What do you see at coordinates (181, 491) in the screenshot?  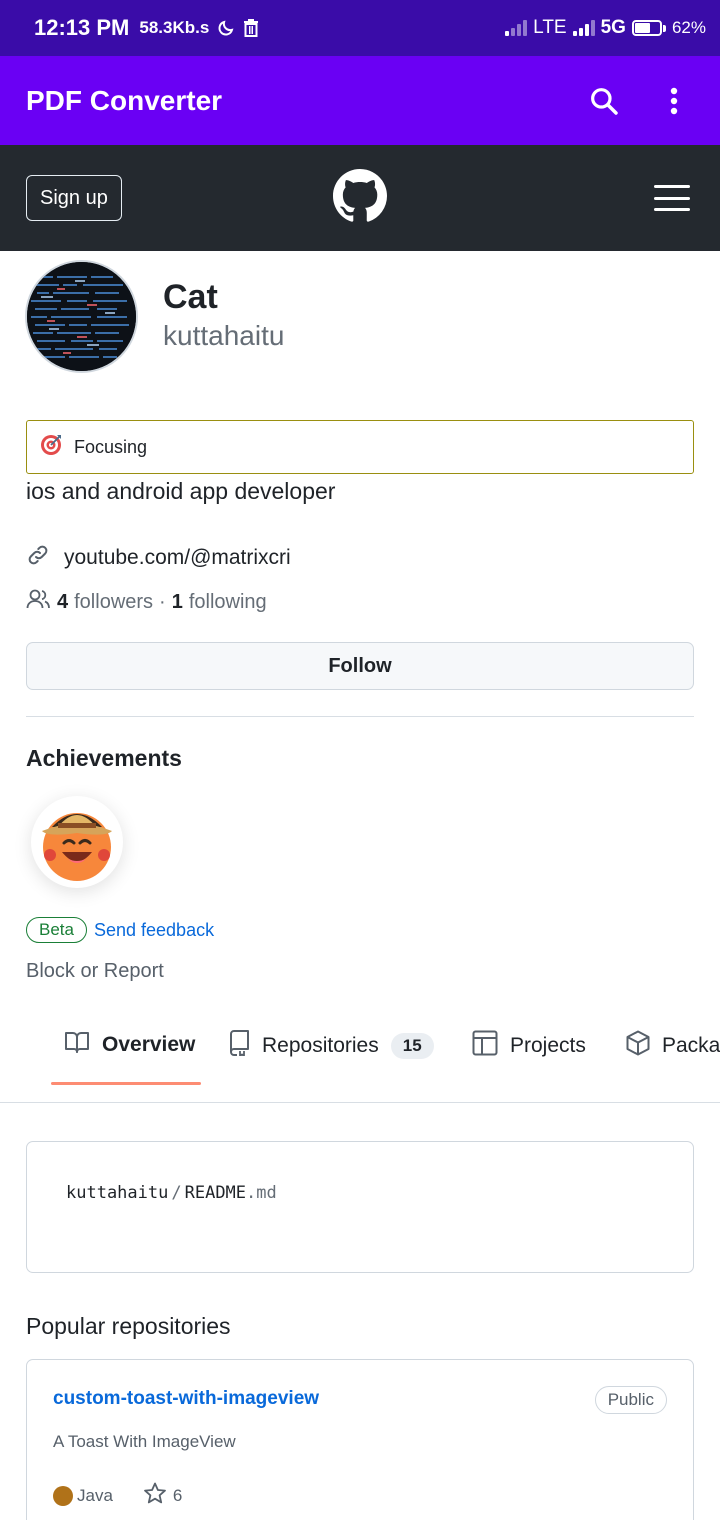 I see `bio: ios and android app developer` at bounding box center [181, 491].